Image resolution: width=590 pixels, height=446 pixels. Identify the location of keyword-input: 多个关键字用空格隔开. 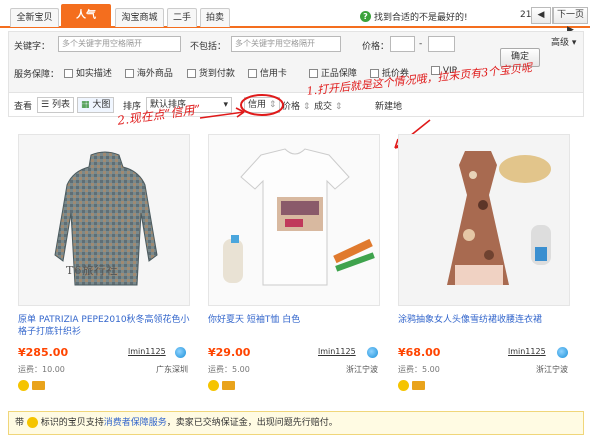
(119, 44).